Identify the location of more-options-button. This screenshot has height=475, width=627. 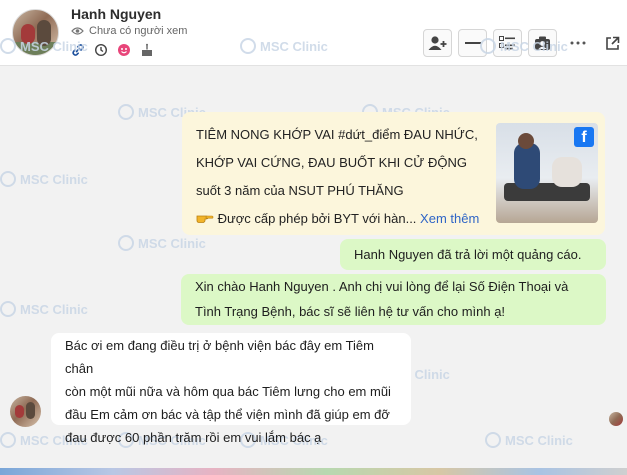
(577, 43).